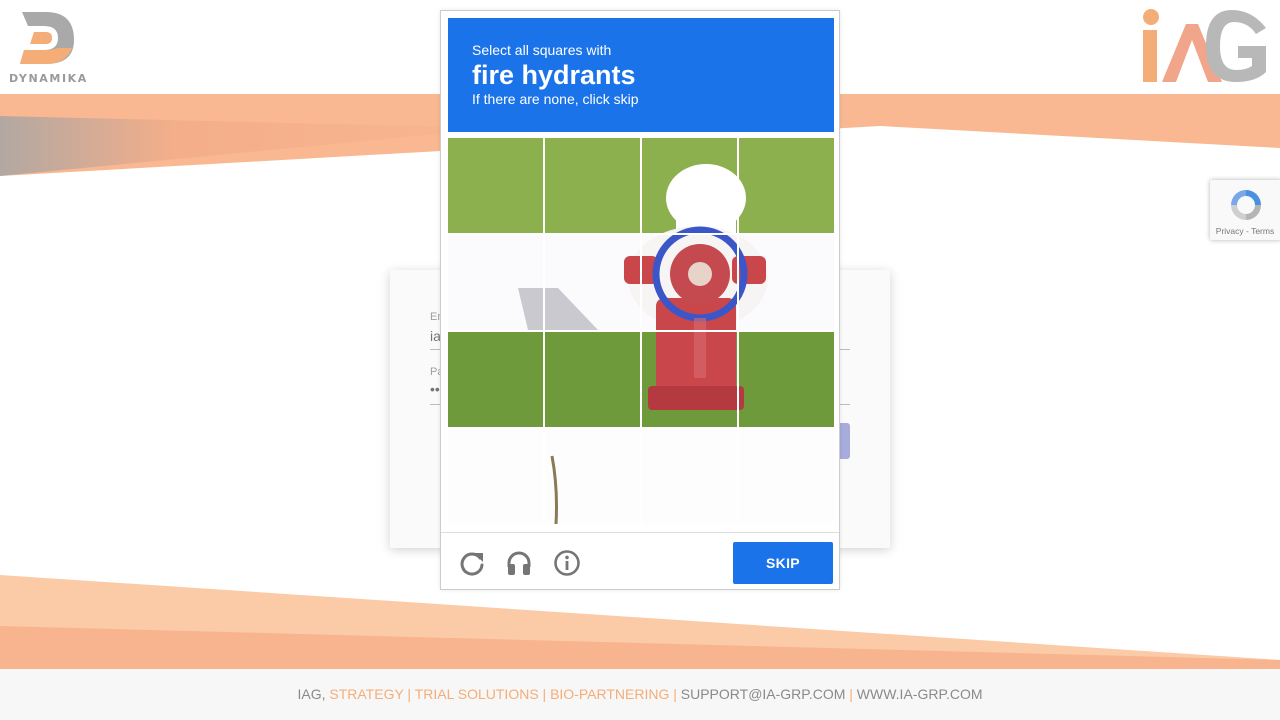 This screenshot has width=1280, height=720. Describe the element at coordinates (567, 563) in the screenshot. I see `info-icon` at that location.